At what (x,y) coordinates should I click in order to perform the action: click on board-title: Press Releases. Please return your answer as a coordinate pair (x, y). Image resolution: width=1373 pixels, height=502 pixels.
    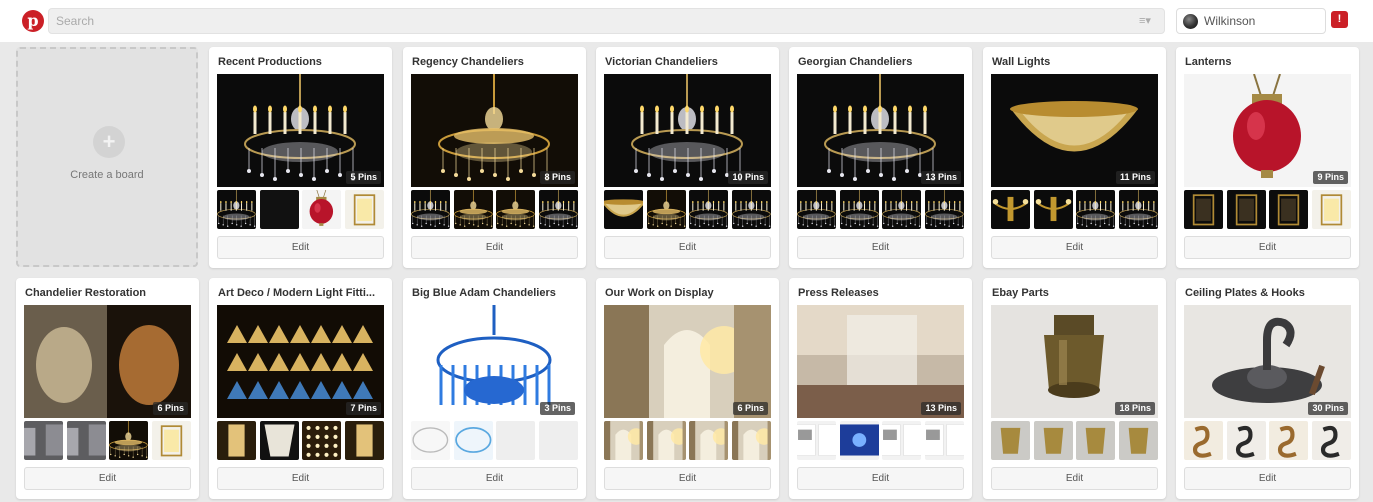
    Looking at the image, I should click on (878, 293).